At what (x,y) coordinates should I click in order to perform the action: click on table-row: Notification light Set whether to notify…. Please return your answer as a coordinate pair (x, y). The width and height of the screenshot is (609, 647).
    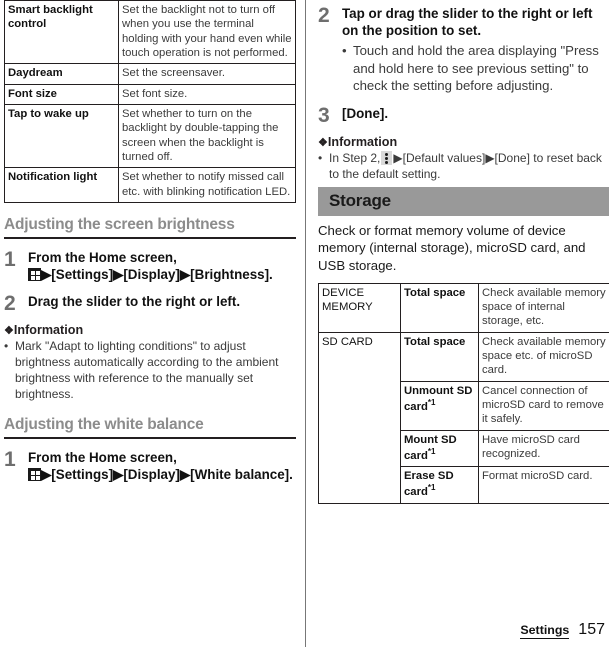
    Looking at the image, I should click on (150, 185).